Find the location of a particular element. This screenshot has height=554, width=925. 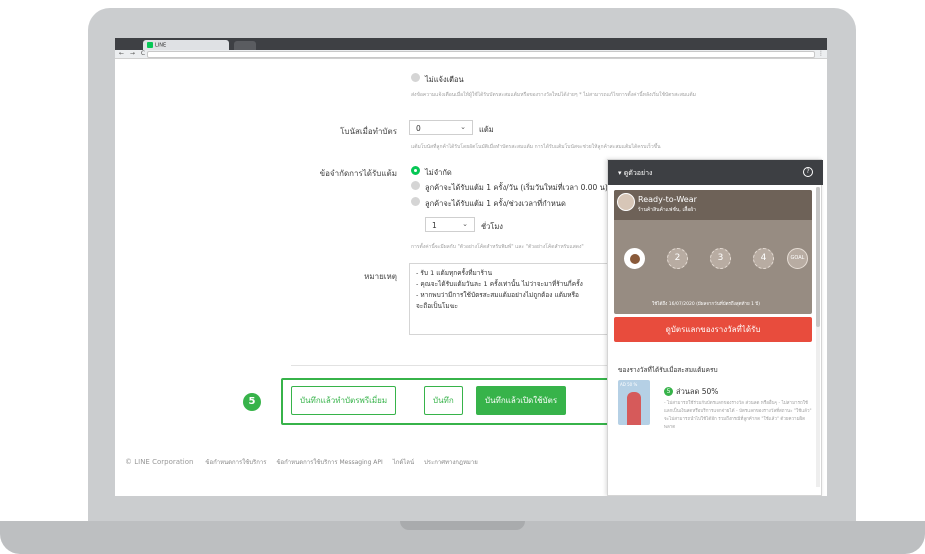

laptop-notch is located at coordinates (462, 525).